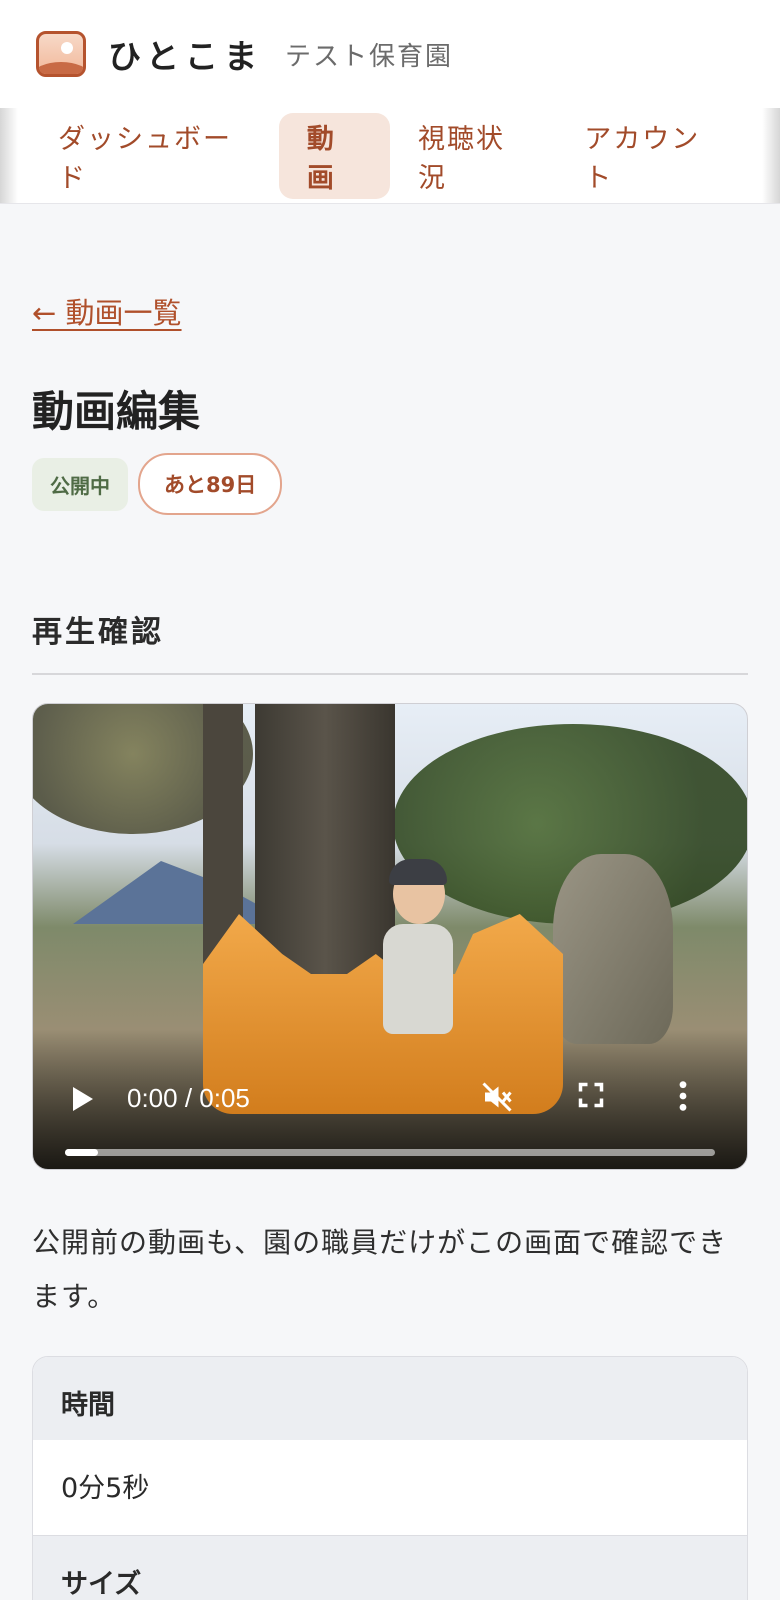  Describe the element at coordinates (188, 1098) in the screenshot. I see `video-time: 0:00 / 0:05` at that location.